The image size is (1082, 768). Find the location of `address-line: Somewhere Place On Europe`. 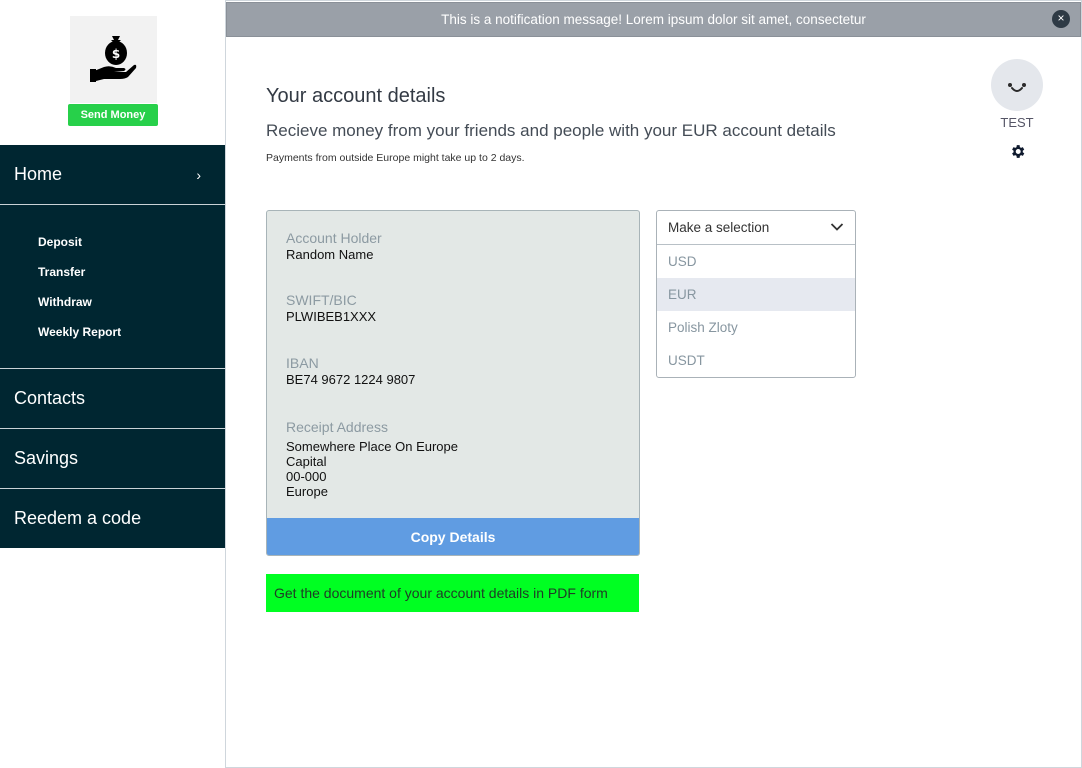

address-line: Somewhere Place On Europe is located at coordinates (372, 446).